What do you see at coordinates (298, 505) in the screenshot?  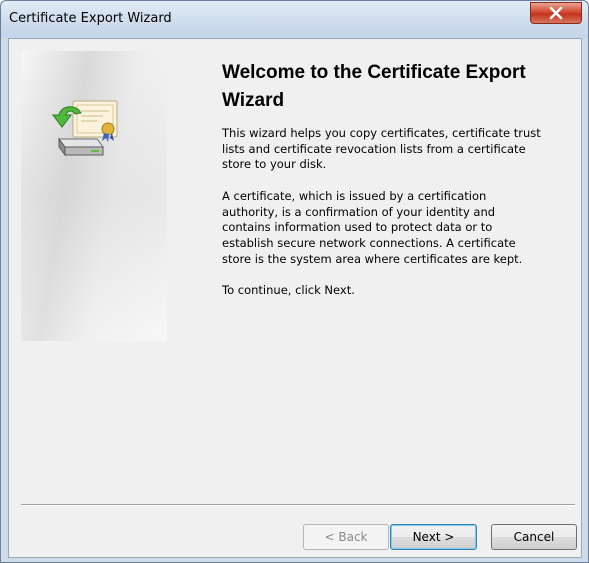 I see `button-separator` at bounding box center [298, 505].